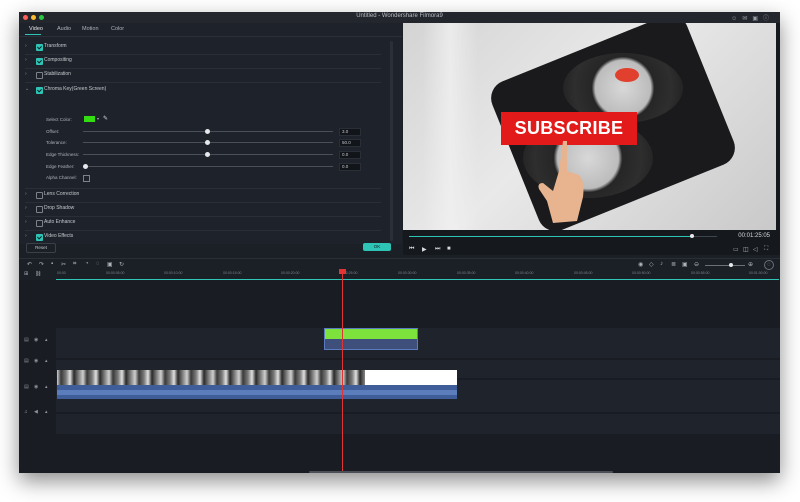  What do you see at coordinates (39, 47) in the screenshot?
I see `transform-checkbox` at bounding box center [39, 47].